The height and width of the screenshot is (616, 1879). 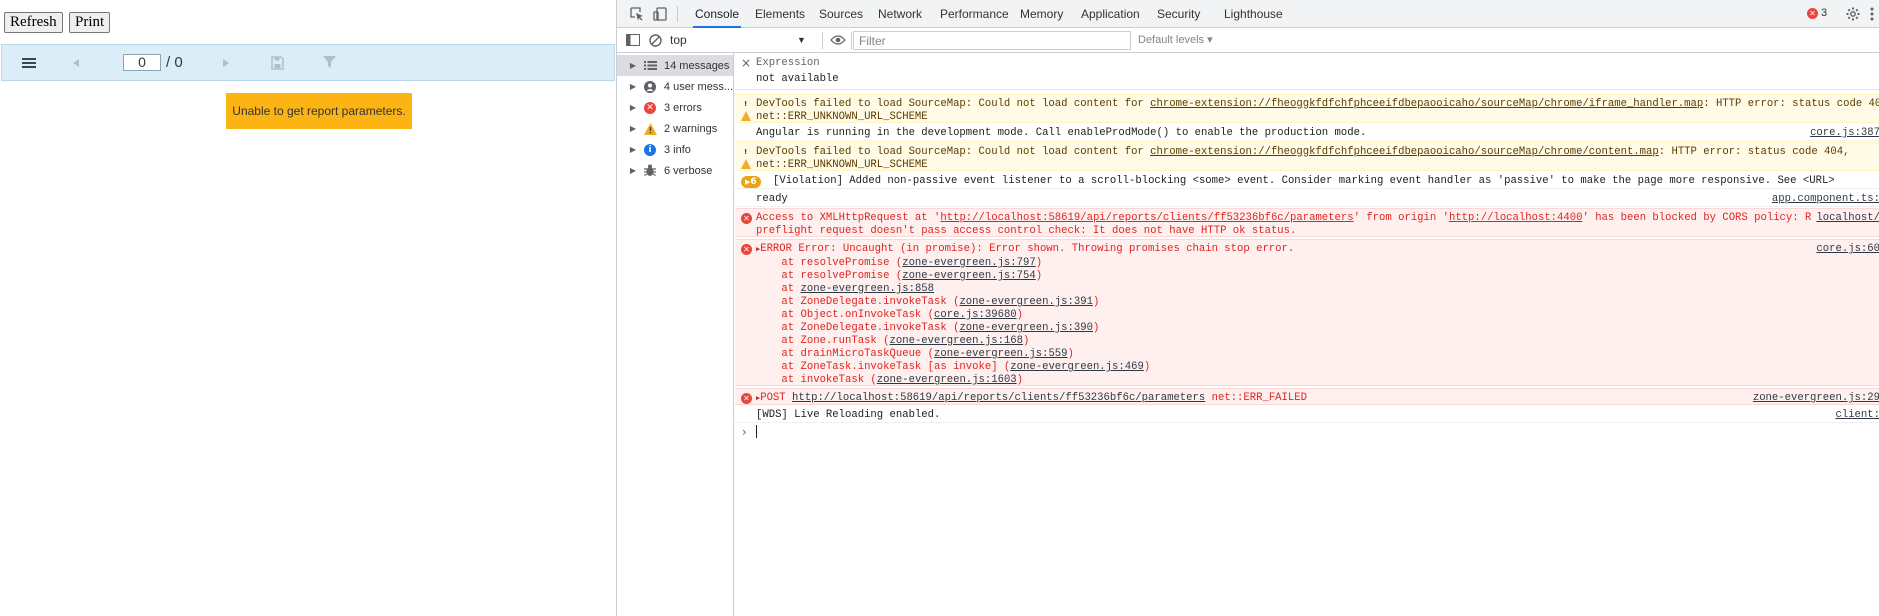 What do you see at coordinates (277, 62) in the screenshot?
I see `save-icon` at bounding box center [277, 62].